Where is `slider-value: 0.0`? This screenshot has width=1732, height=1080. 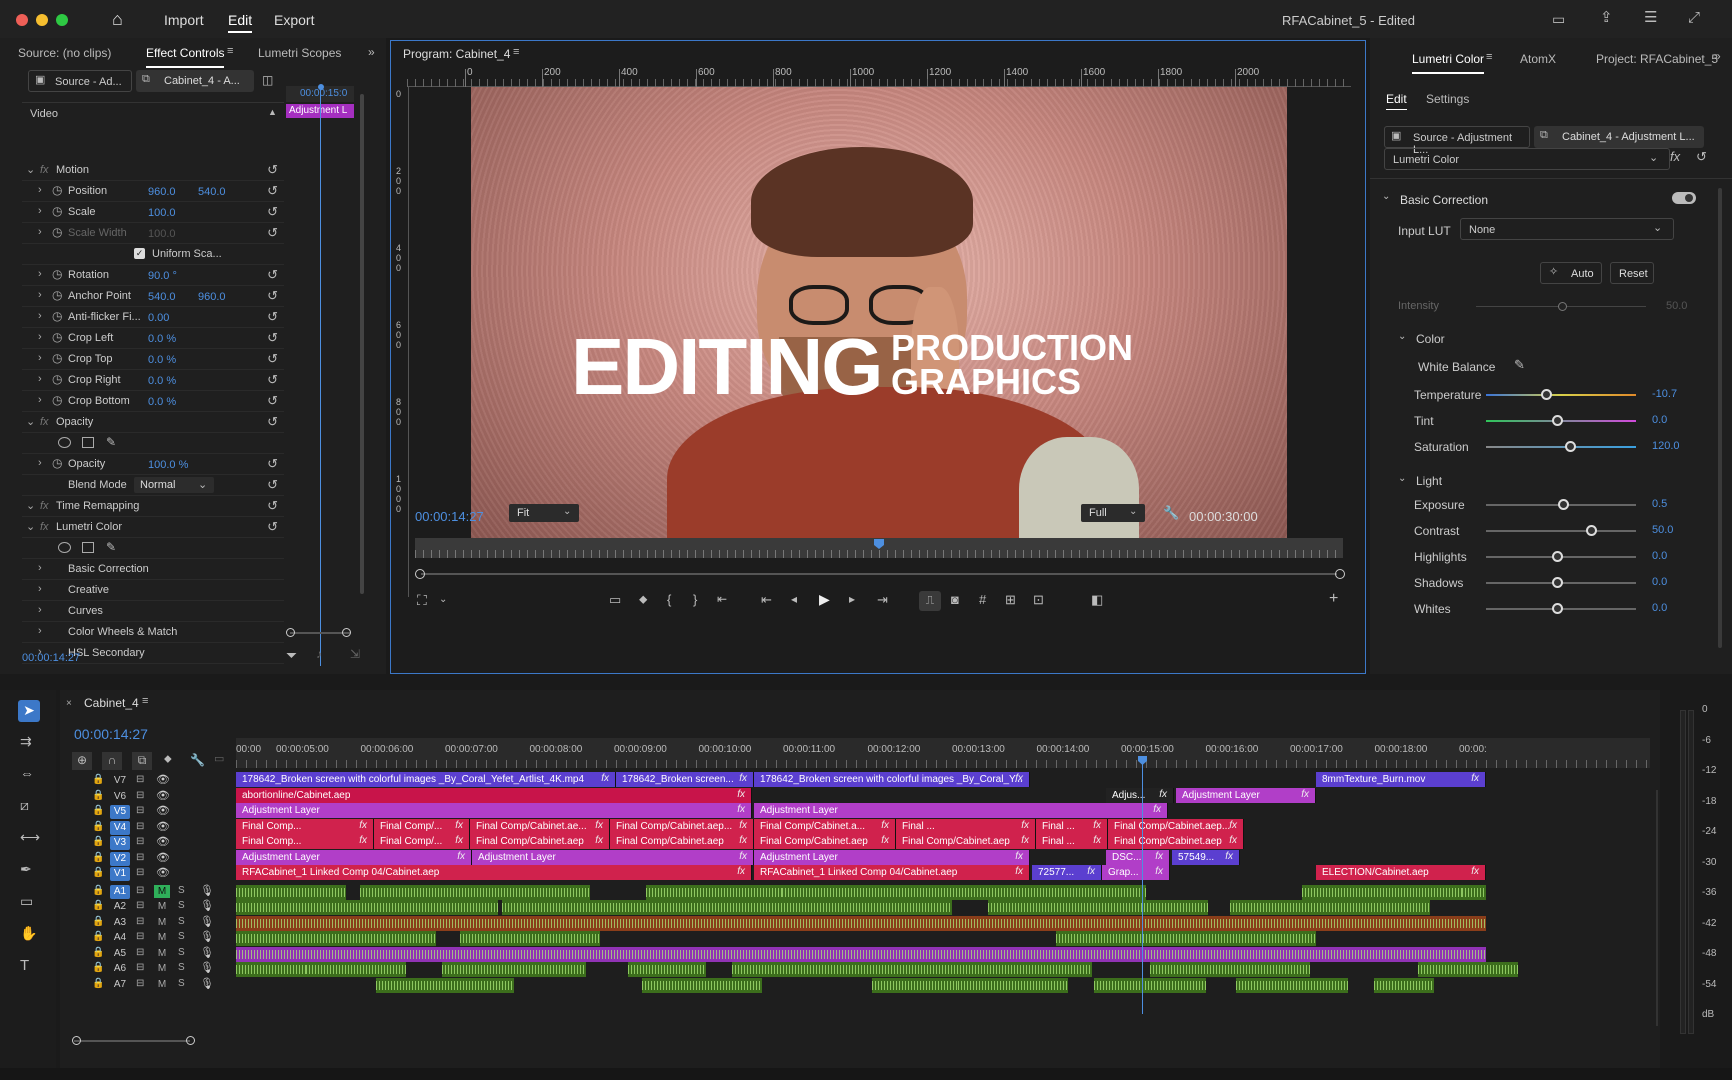
slider-value: 0.0 is located at coordinates (1659, 608).